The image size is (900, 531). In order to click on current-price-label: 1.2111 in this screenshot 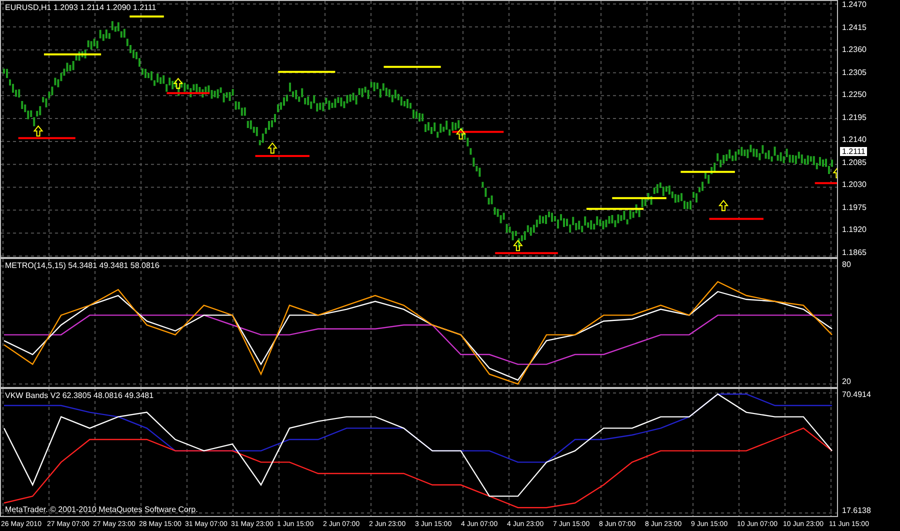, I will do `click(854, 151)`.